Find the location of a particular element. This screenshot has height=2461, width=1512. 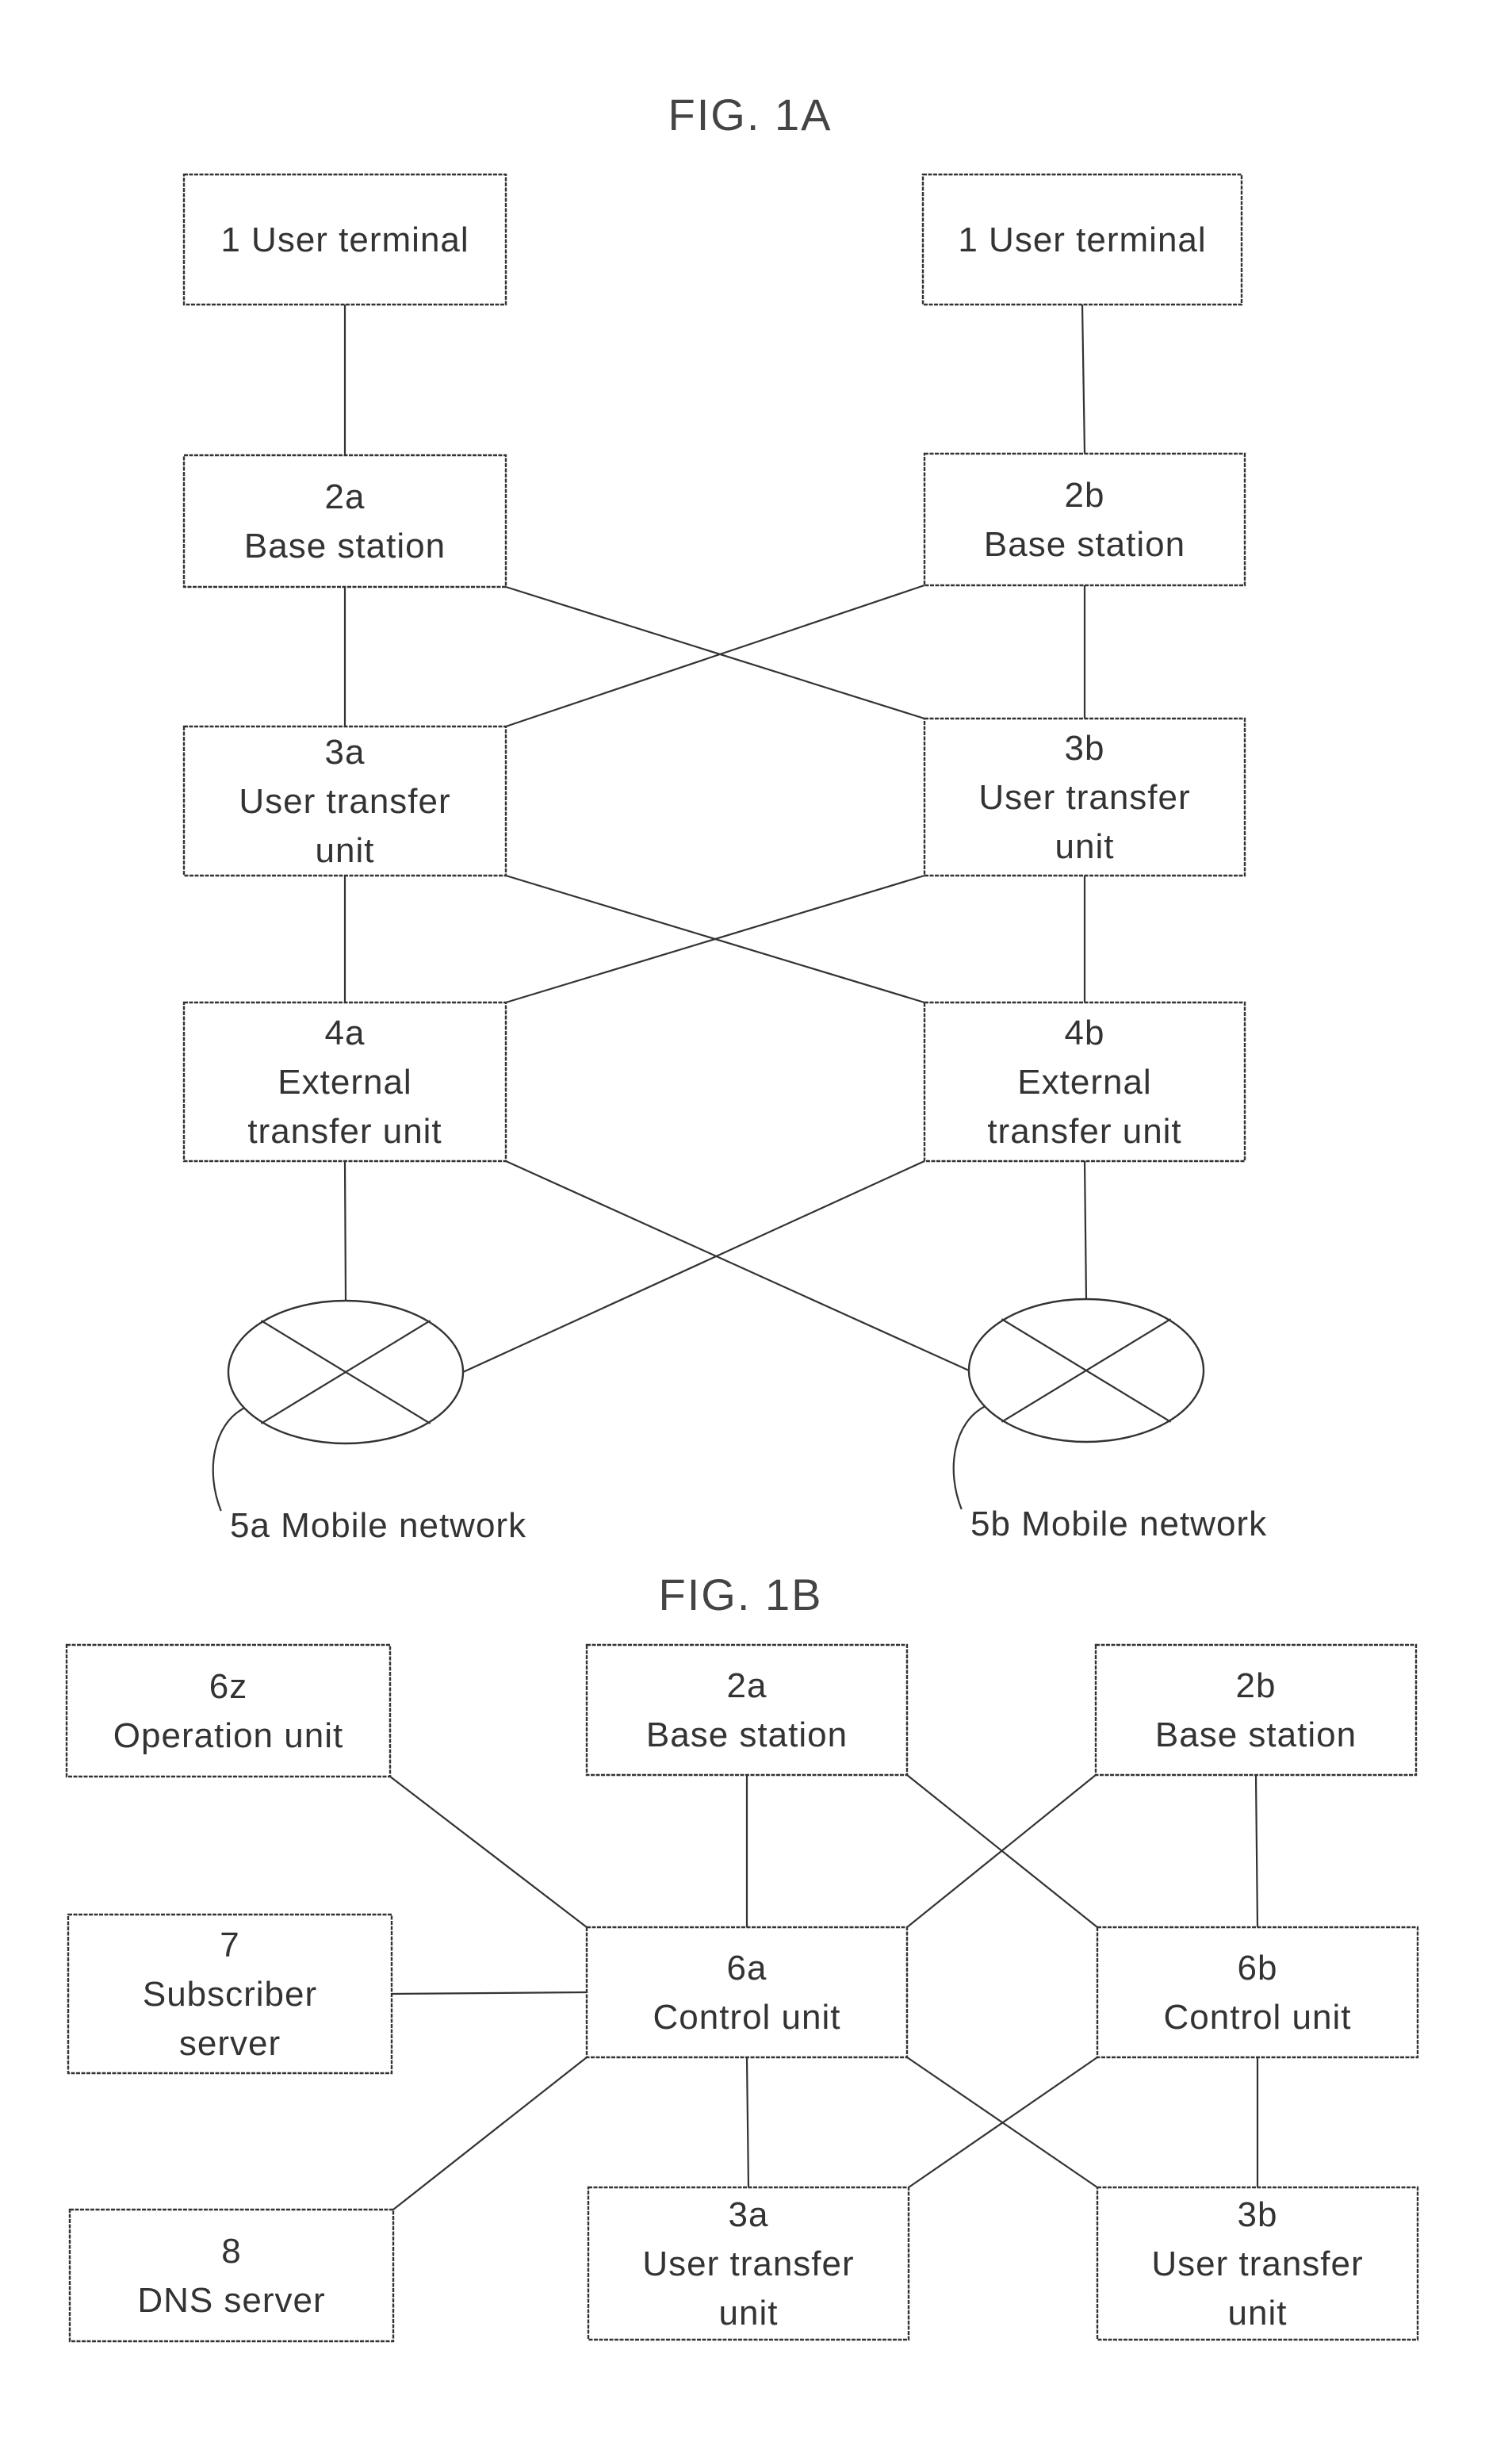

fig1b-node-utu-3a: 3a User transfer unit is located at coordinates (748, 2264).